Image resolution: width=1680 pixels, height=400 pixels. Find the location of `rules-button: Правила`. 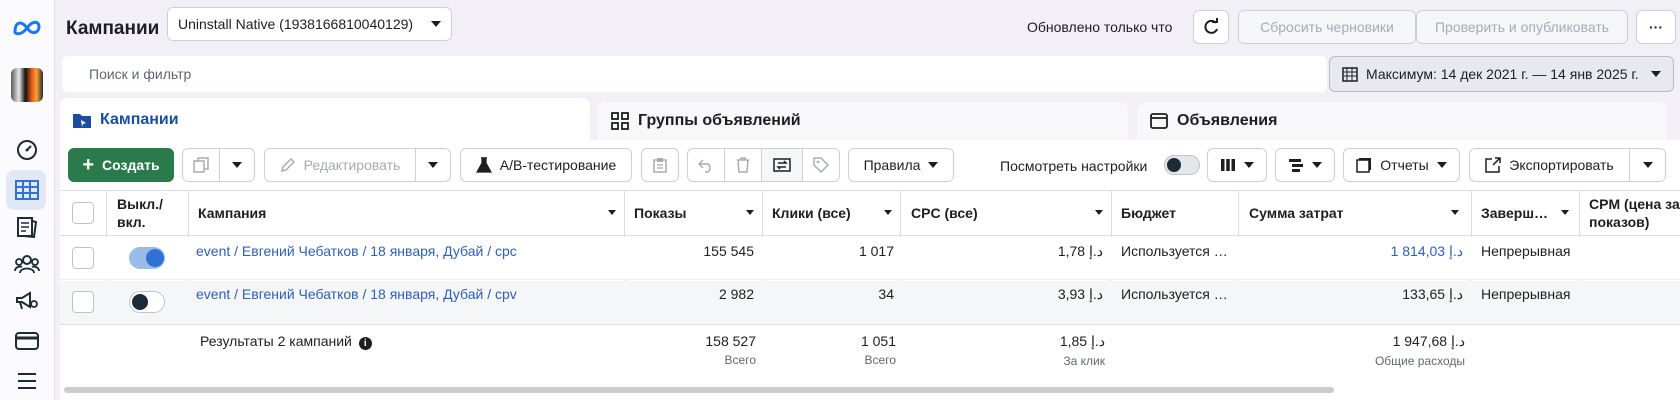

rules-button: Правила is located at coordinates (901, 165).